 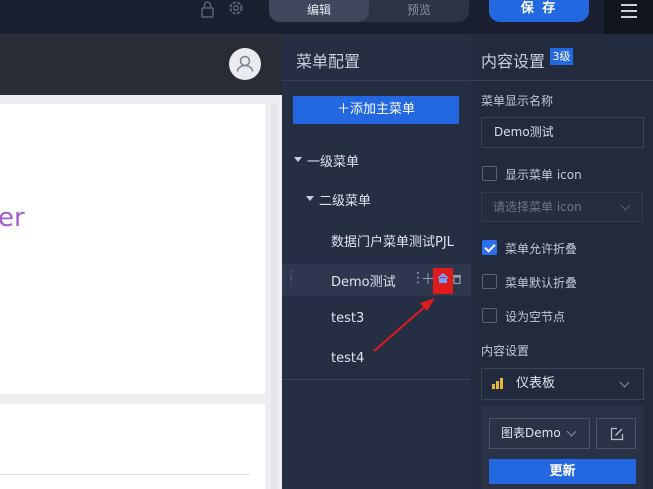 I want to click on add-main-menu-button: ＋添加主菜单, so click(x=376, y=110).